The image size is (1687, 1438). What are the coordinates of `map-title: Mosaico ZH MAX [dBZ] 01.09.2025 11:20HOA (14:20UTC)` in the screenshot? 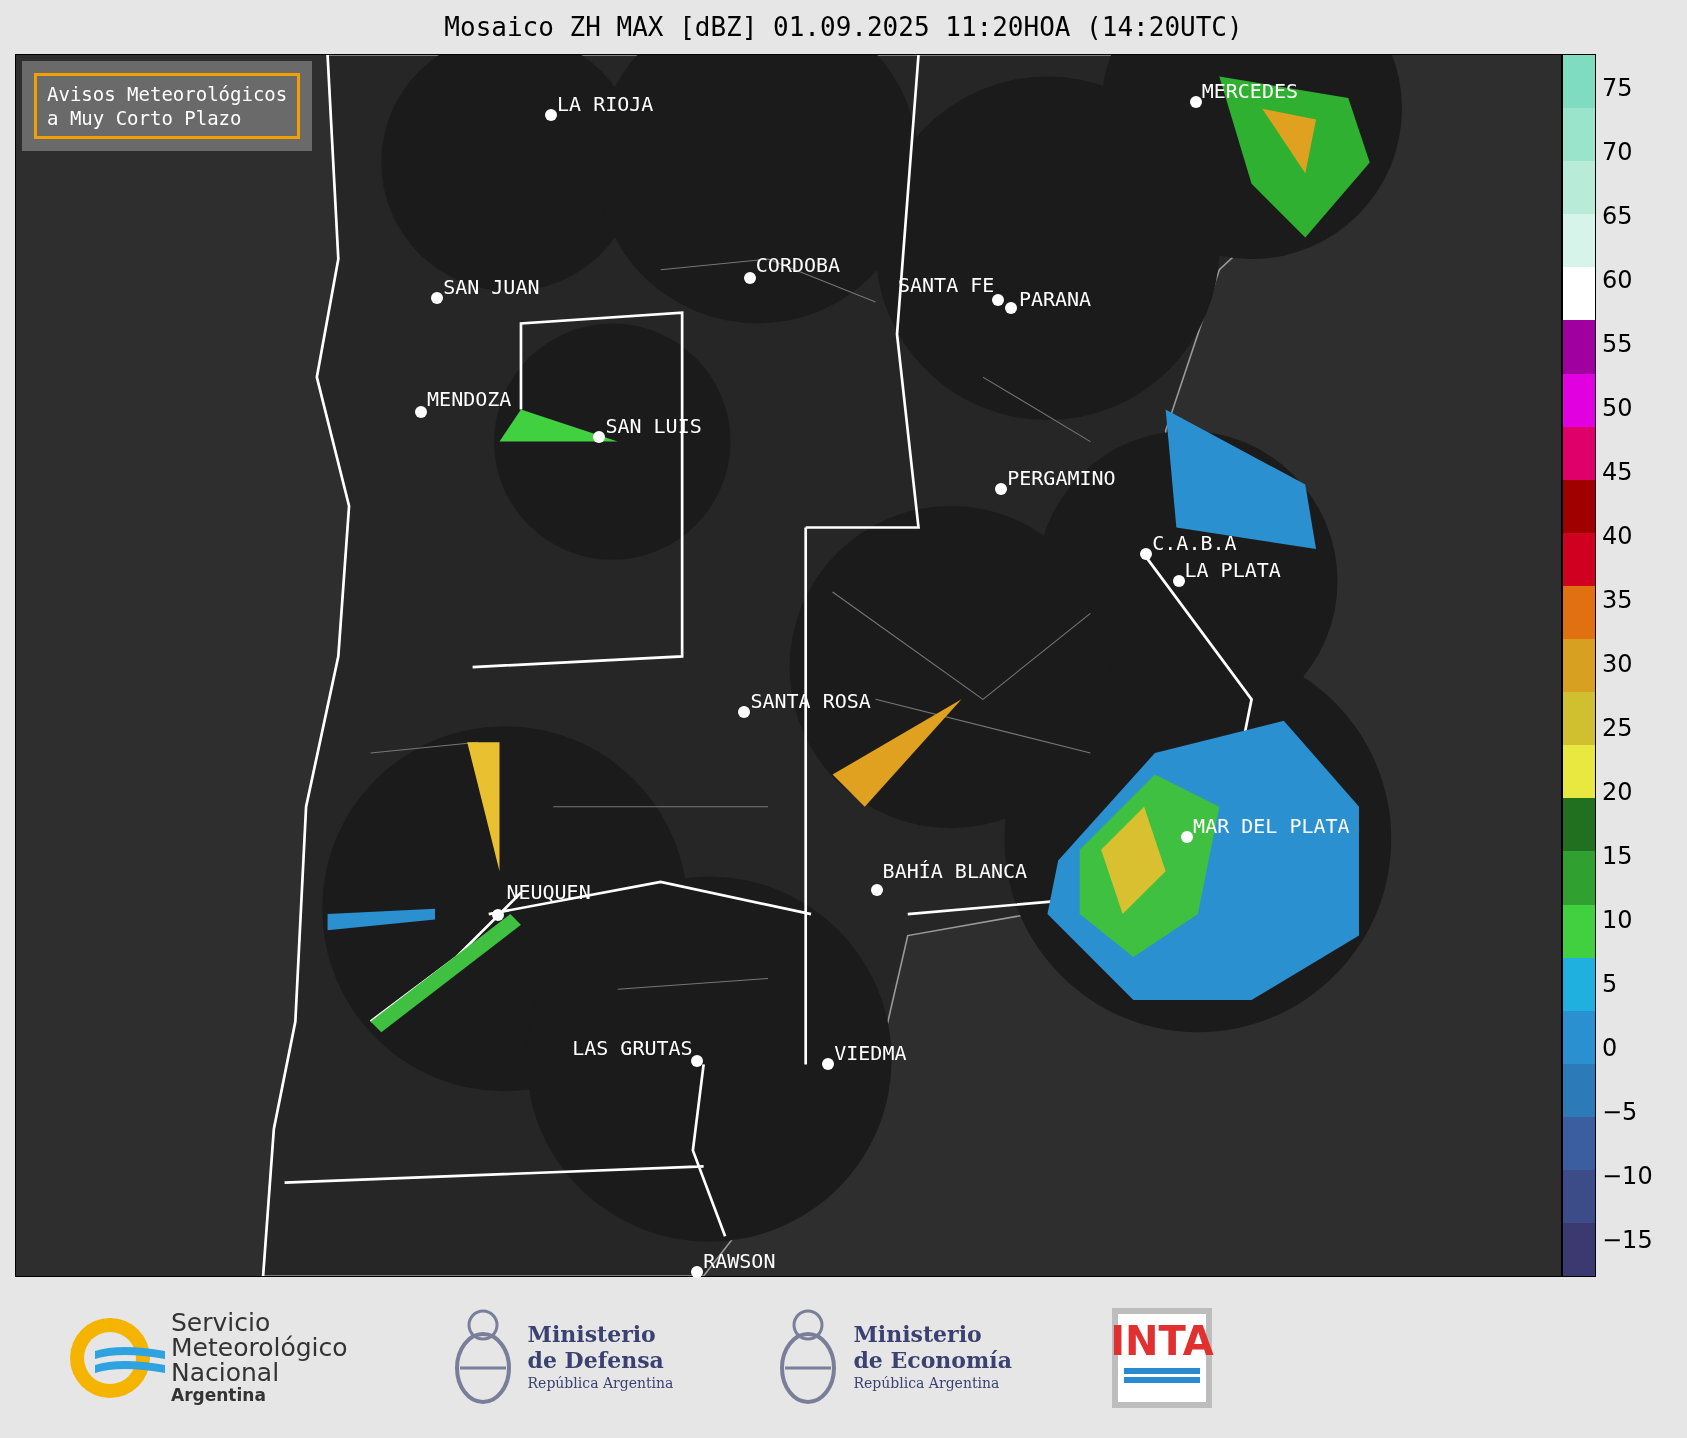 It's located at (843, 27).